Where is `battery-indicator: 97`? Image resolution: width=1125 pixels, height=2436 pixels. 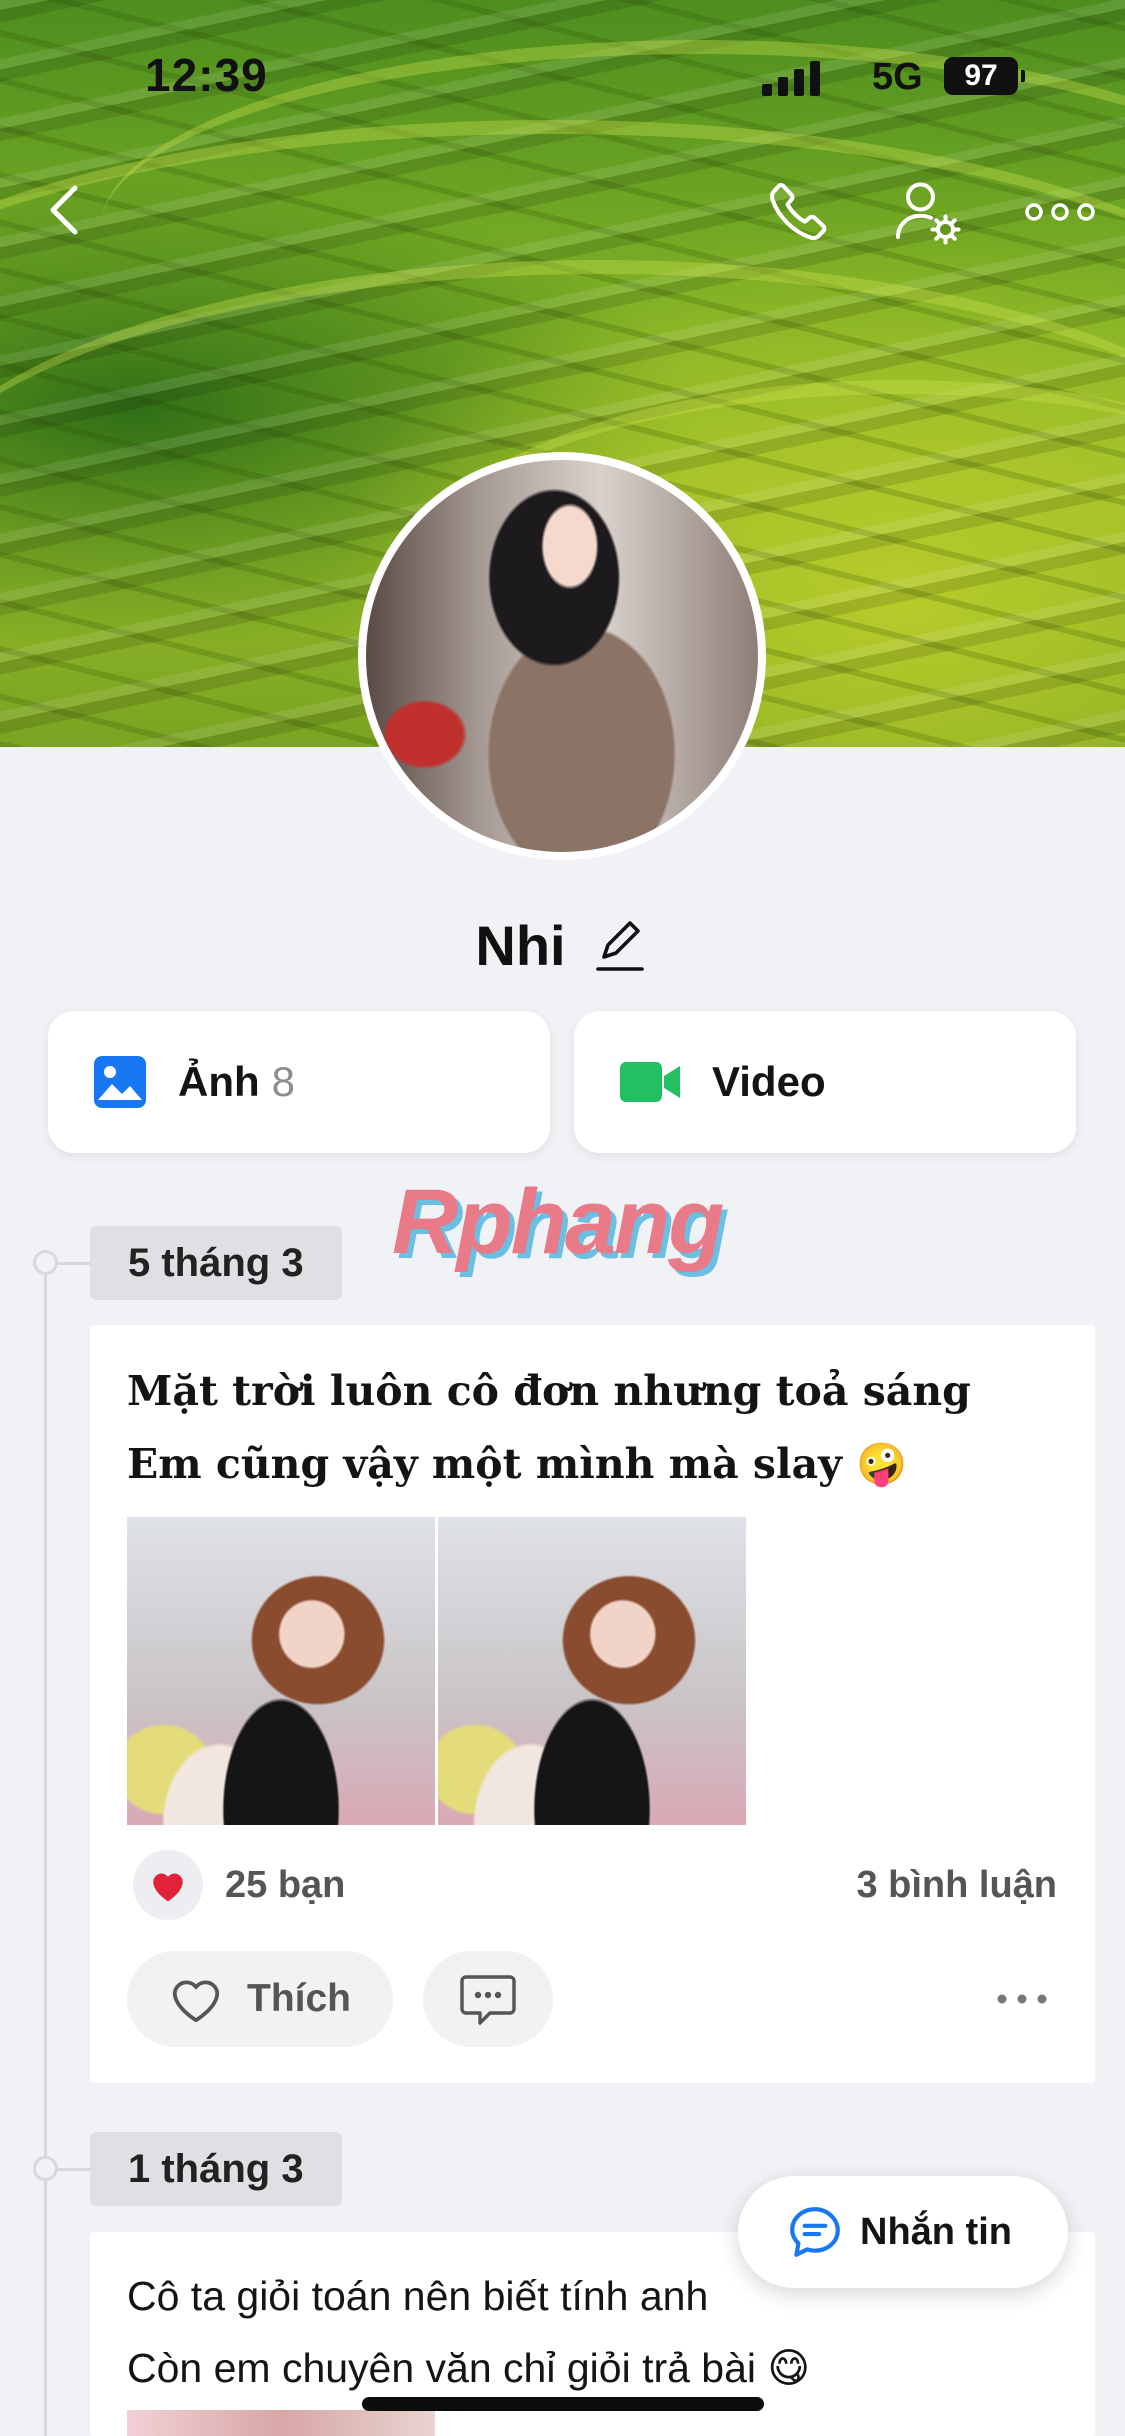
battery-indicator: 97 is located at coordinates (984, 76).